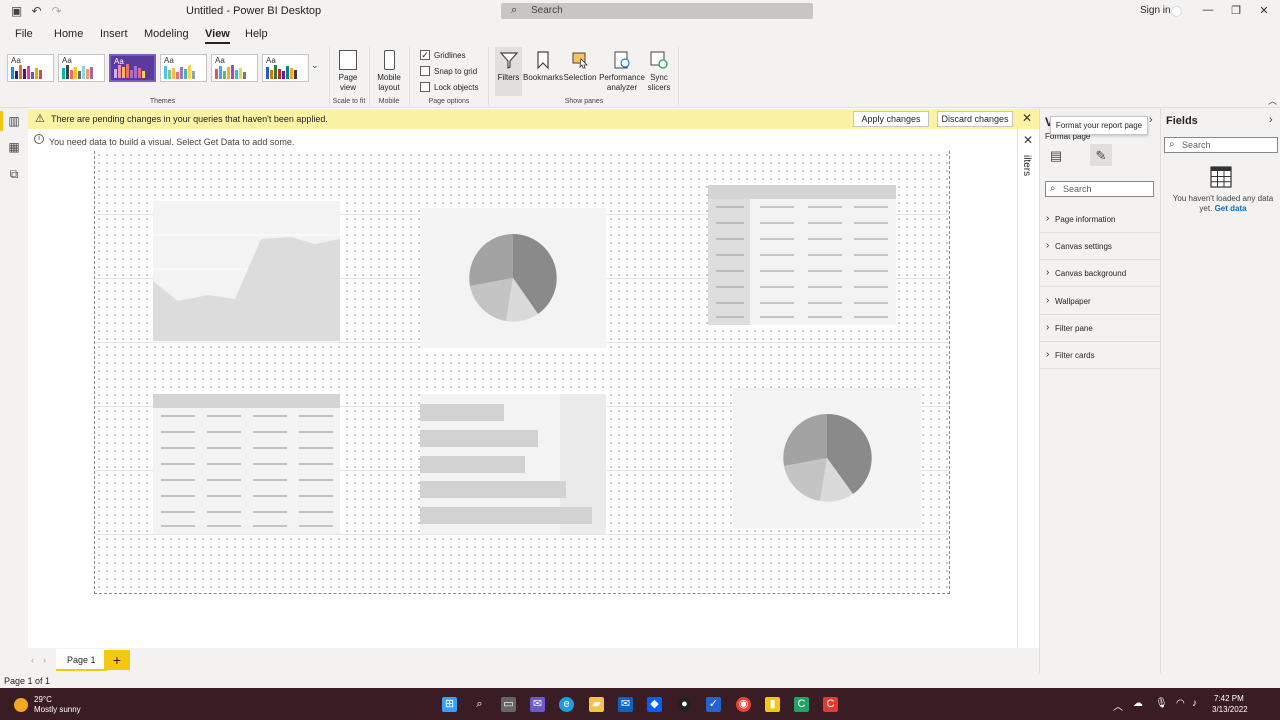  I want to click on section-canvas-settings: › Canvas settings, so click(1100, 246).